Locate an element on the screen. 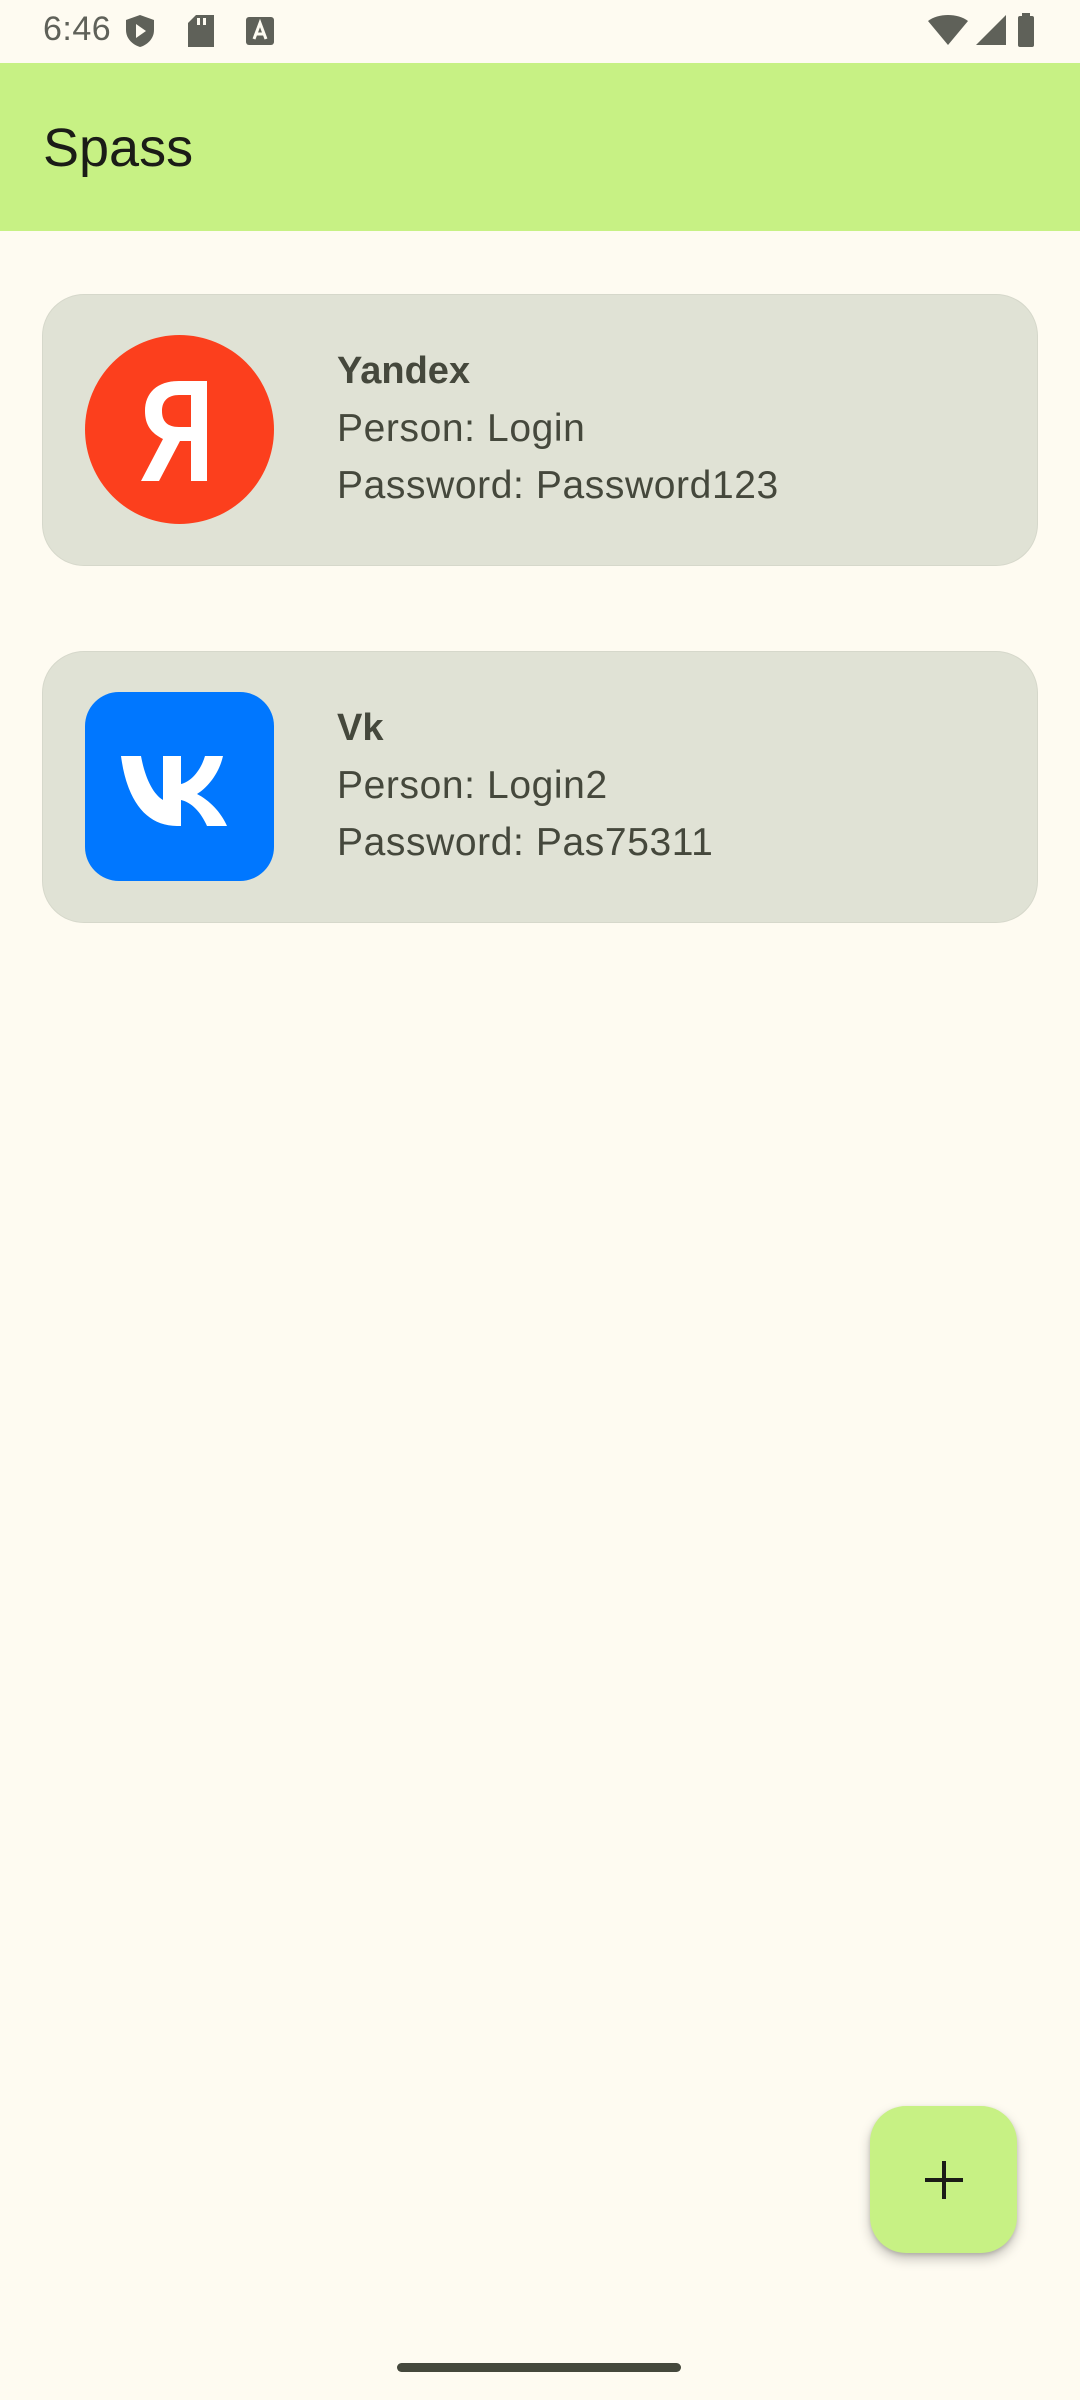 The width and height of the screenshot is (1080, 2400). password-entry-vk: Vk Person: Login2 Password: Pas75311 is located at coordinates (540, 787).